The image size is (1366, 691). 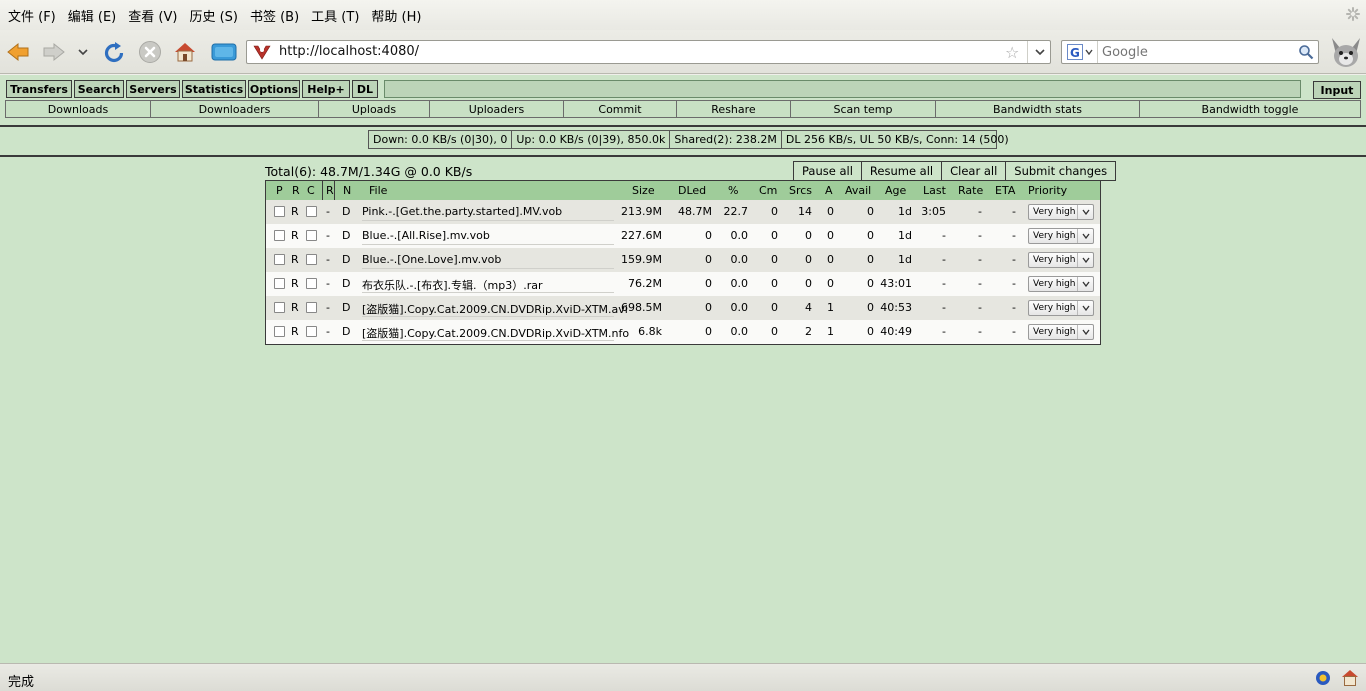 I want to click on resume-all-button: Resume all, so click(x=902, y=171).